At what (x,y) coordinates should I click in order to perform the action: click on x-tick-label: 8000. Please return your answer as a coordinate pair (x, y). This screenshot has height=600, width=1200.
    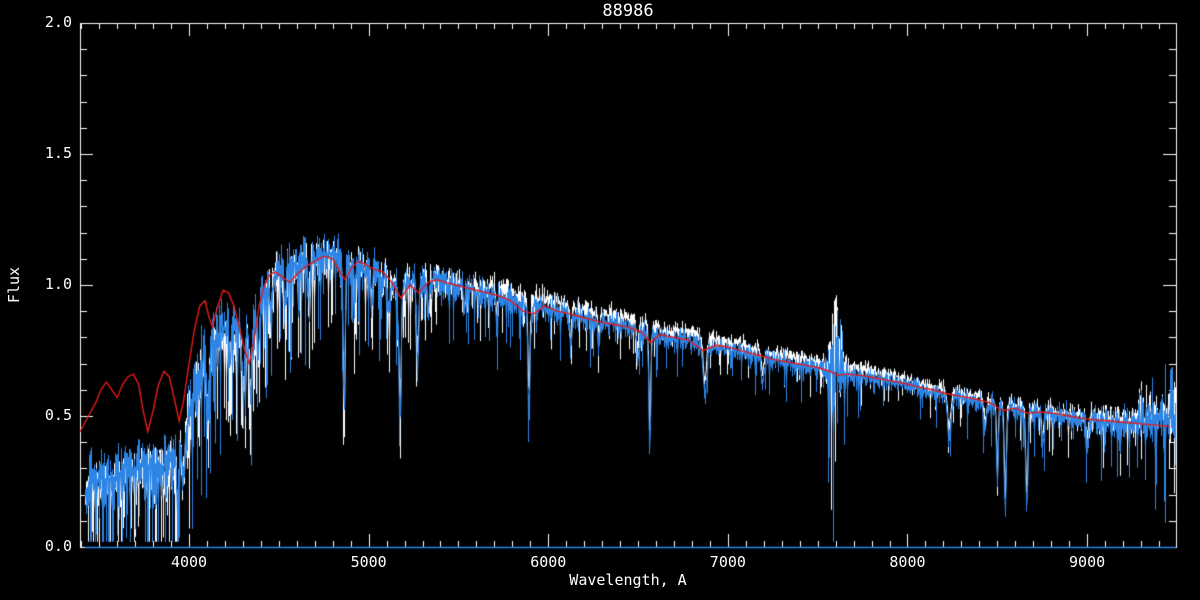
    Looking at the image, I should click on (907, 562).